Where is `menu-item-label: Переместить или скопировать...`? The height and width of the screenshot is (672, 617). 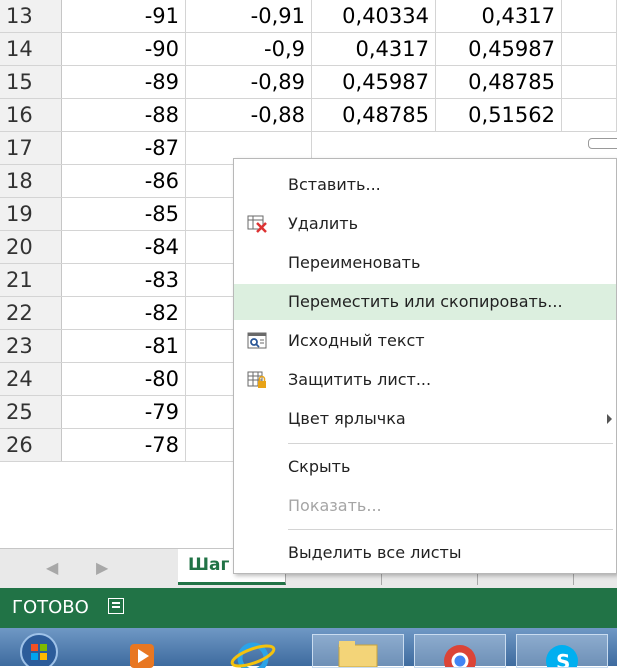
menu-item-label: Переместить или скопировать... is located at coordinates (425, 301).